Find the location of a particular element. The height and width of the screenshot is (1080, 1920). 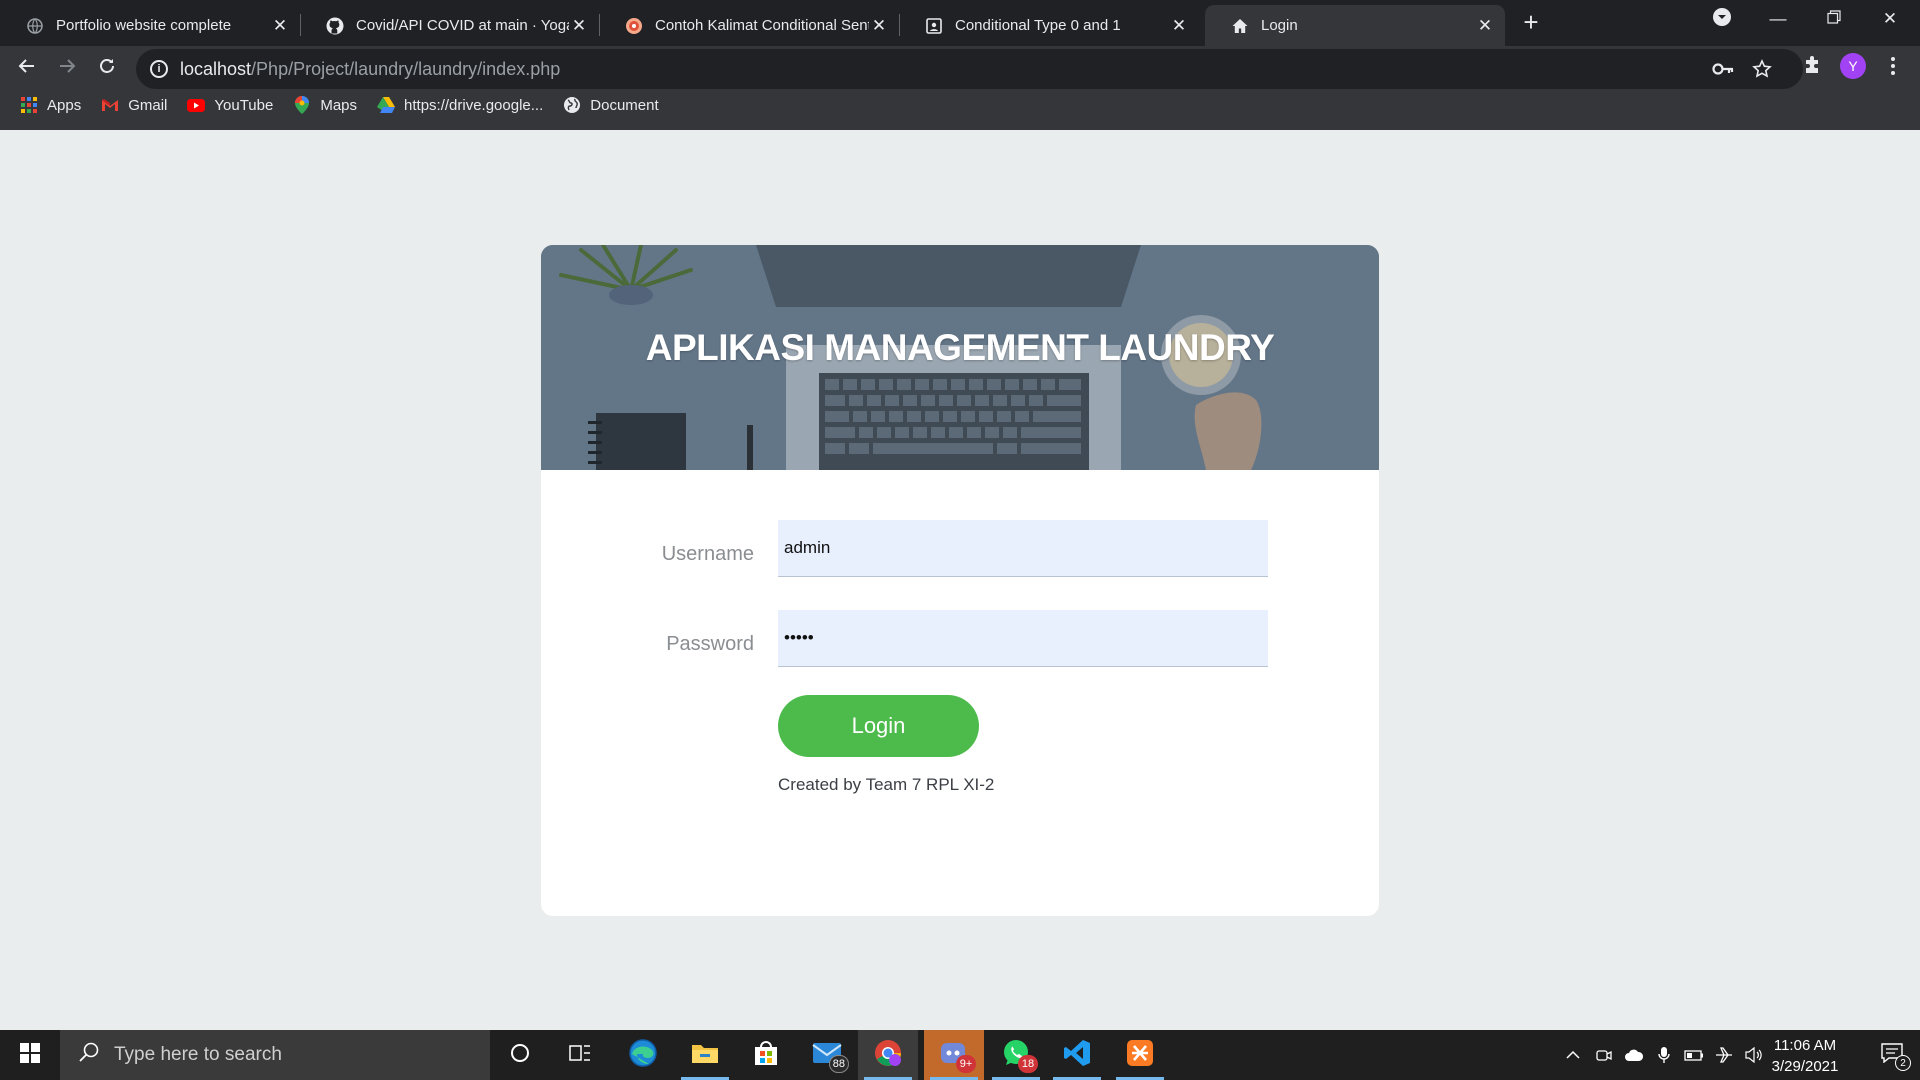

folder-icon is located at coordinates (705, 1055).